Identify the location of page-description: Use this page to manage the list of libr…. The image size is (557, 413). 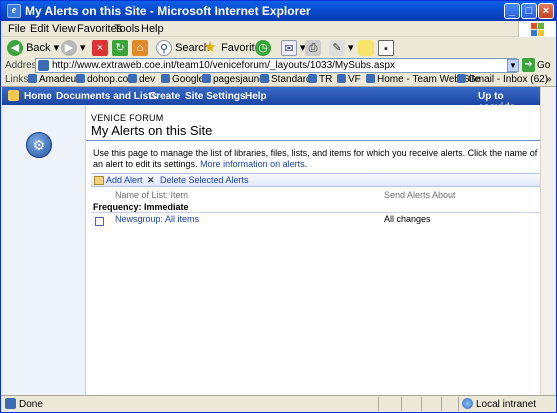
(315, 159).